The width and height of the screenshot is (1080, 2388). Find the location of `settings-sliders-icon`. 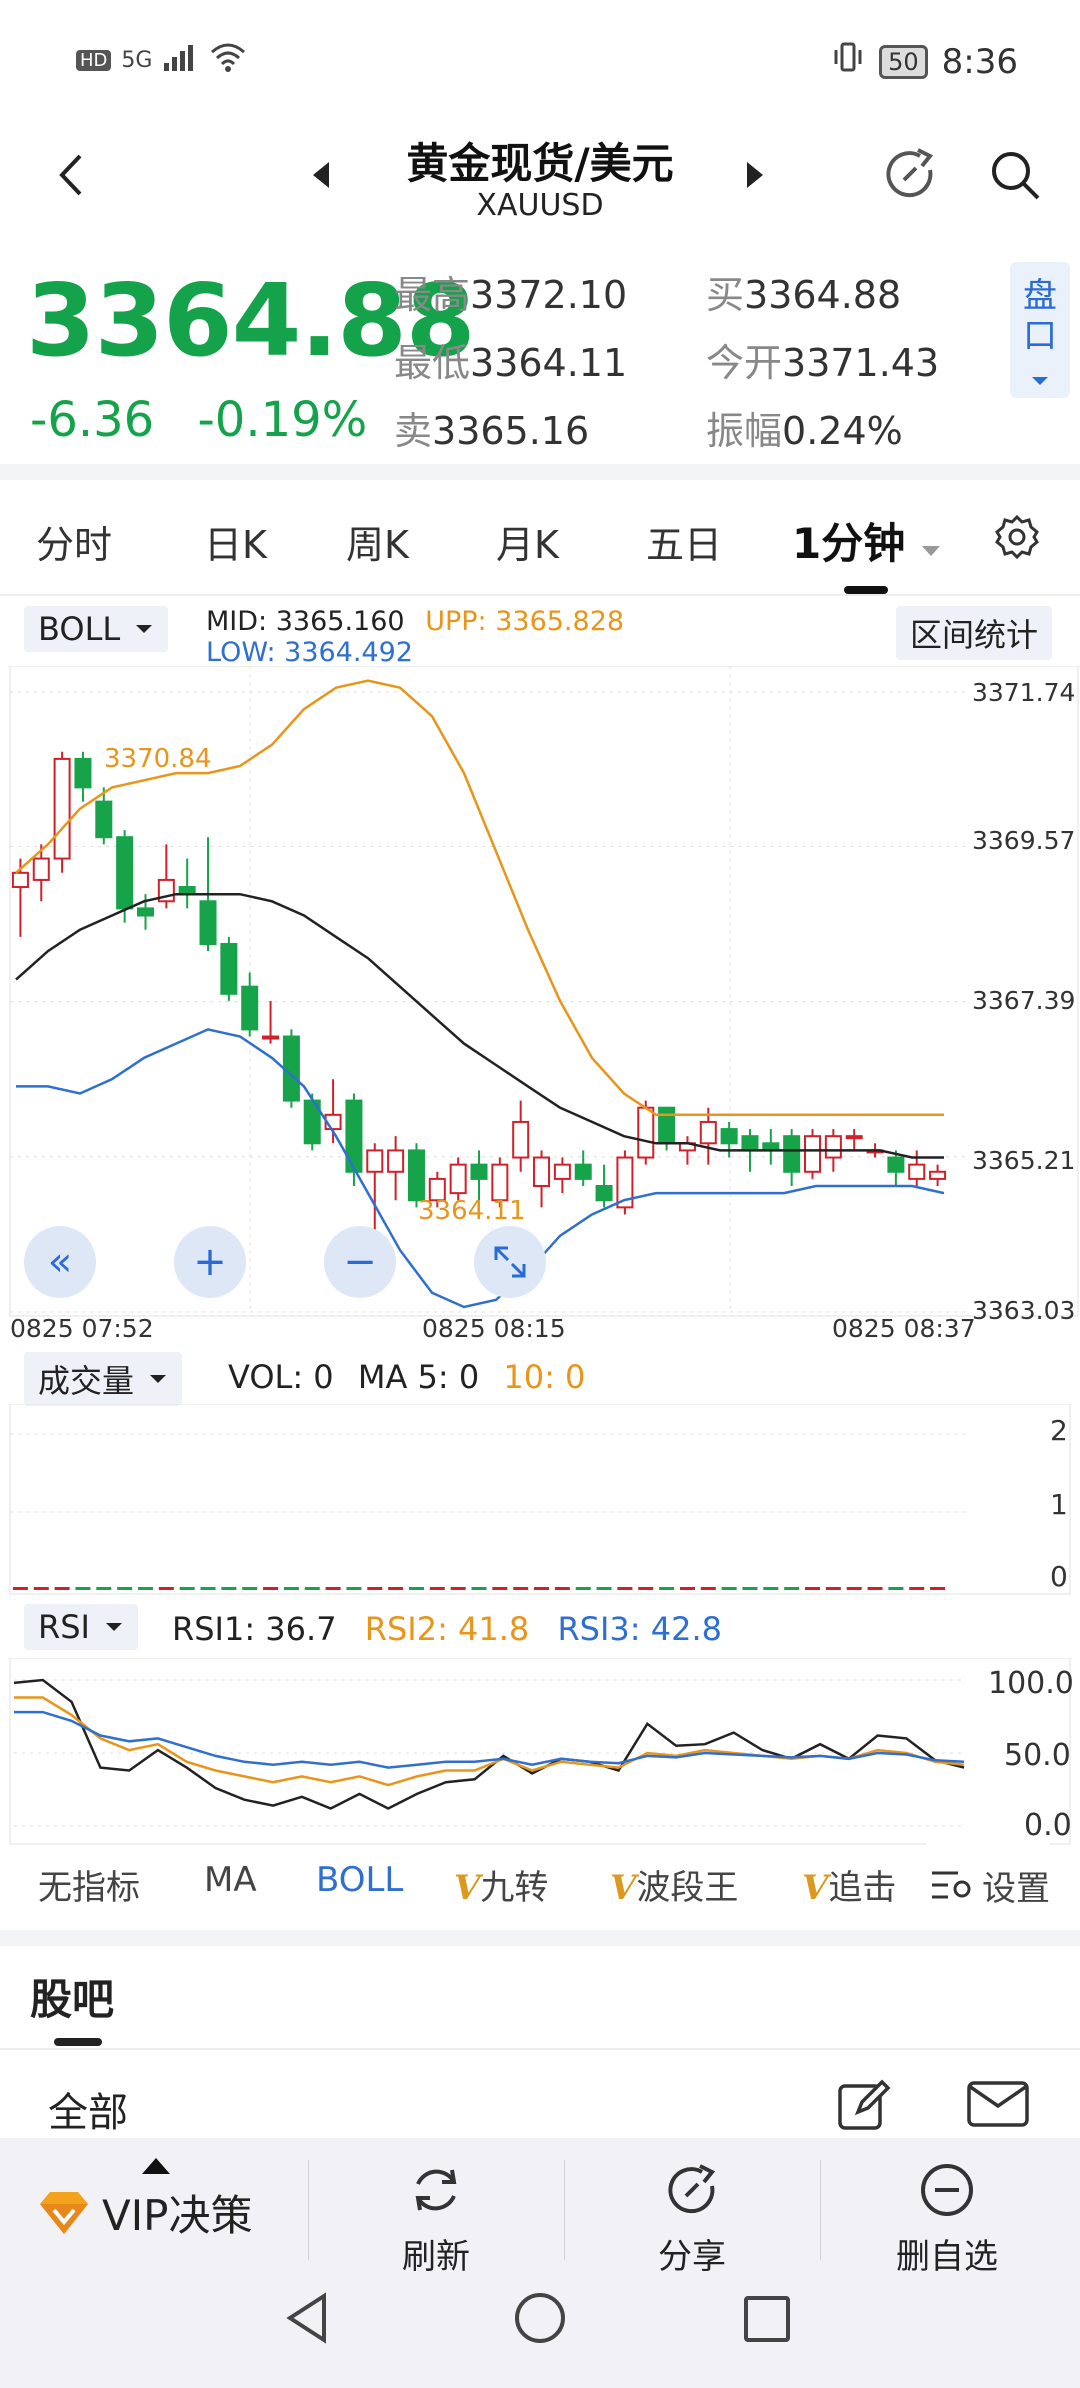

settings-sliders-icon is located at coordinates (951, 1885).